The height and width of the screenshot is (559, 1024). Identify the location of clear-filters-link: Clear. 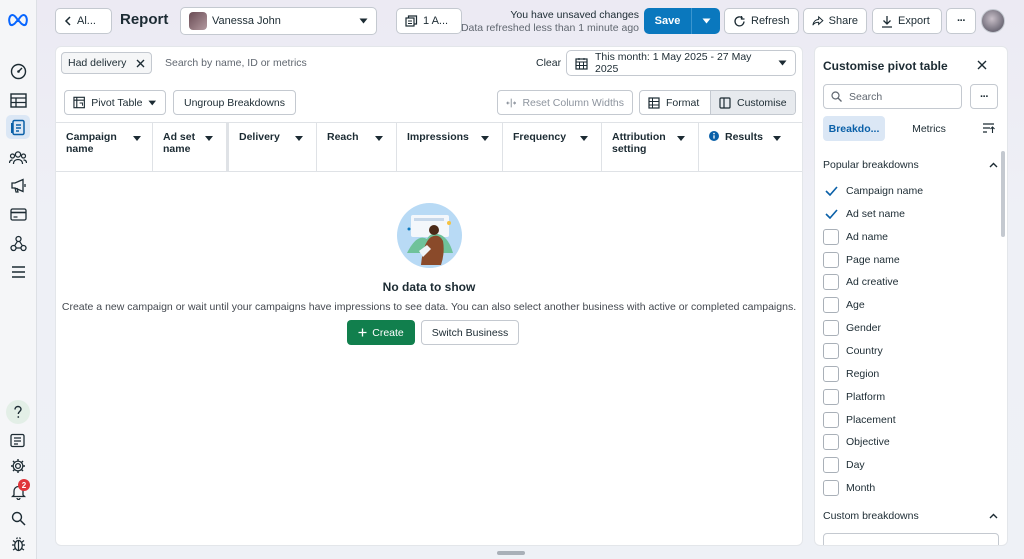
(548, 63).